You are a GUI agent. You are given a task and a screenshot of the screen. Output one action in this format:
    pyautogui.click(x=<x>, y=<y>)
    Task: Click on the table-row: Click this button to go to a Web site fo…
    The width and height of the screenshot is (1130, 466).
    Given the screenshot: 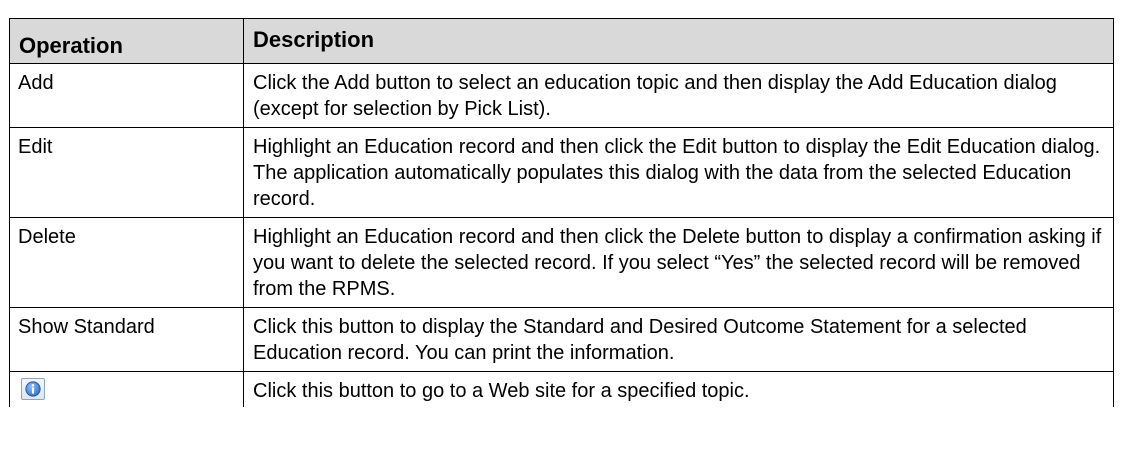 What is the action you would take?
    pyautogui.click(x=561, y=389)
    